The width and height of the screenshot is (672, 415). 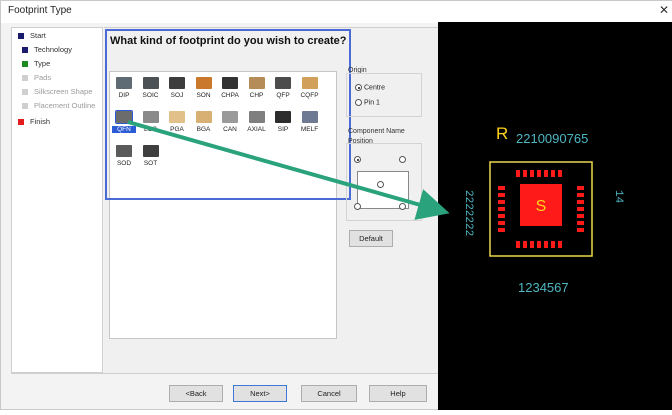 I want to click on position-centre-radio, so click(x=381, y=184).